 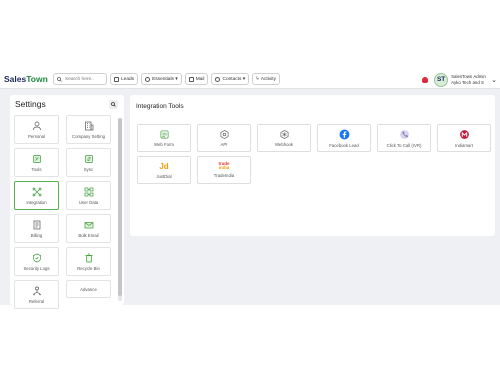 I want to click on nav-leads: Leads, so click(x=124, y=79).